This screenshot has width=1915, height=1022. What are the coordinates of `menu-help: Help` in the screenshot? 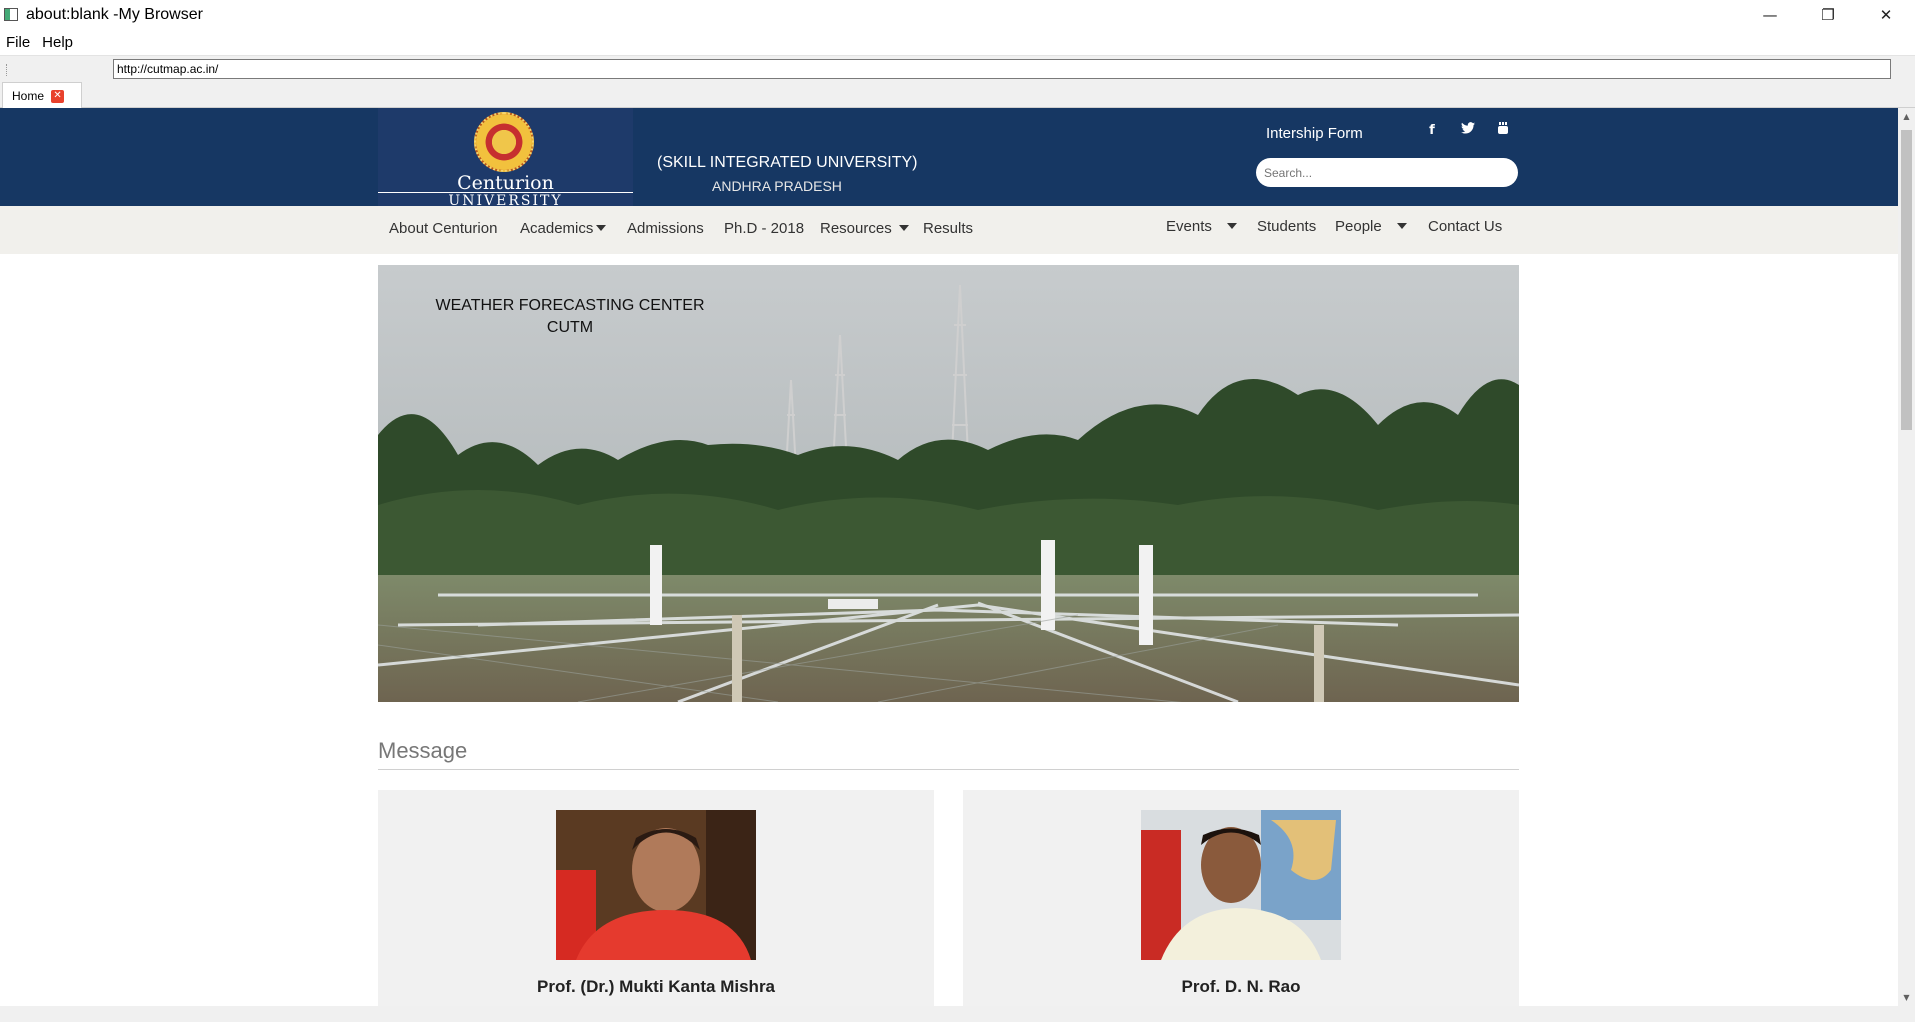 It's located at (57, 42).